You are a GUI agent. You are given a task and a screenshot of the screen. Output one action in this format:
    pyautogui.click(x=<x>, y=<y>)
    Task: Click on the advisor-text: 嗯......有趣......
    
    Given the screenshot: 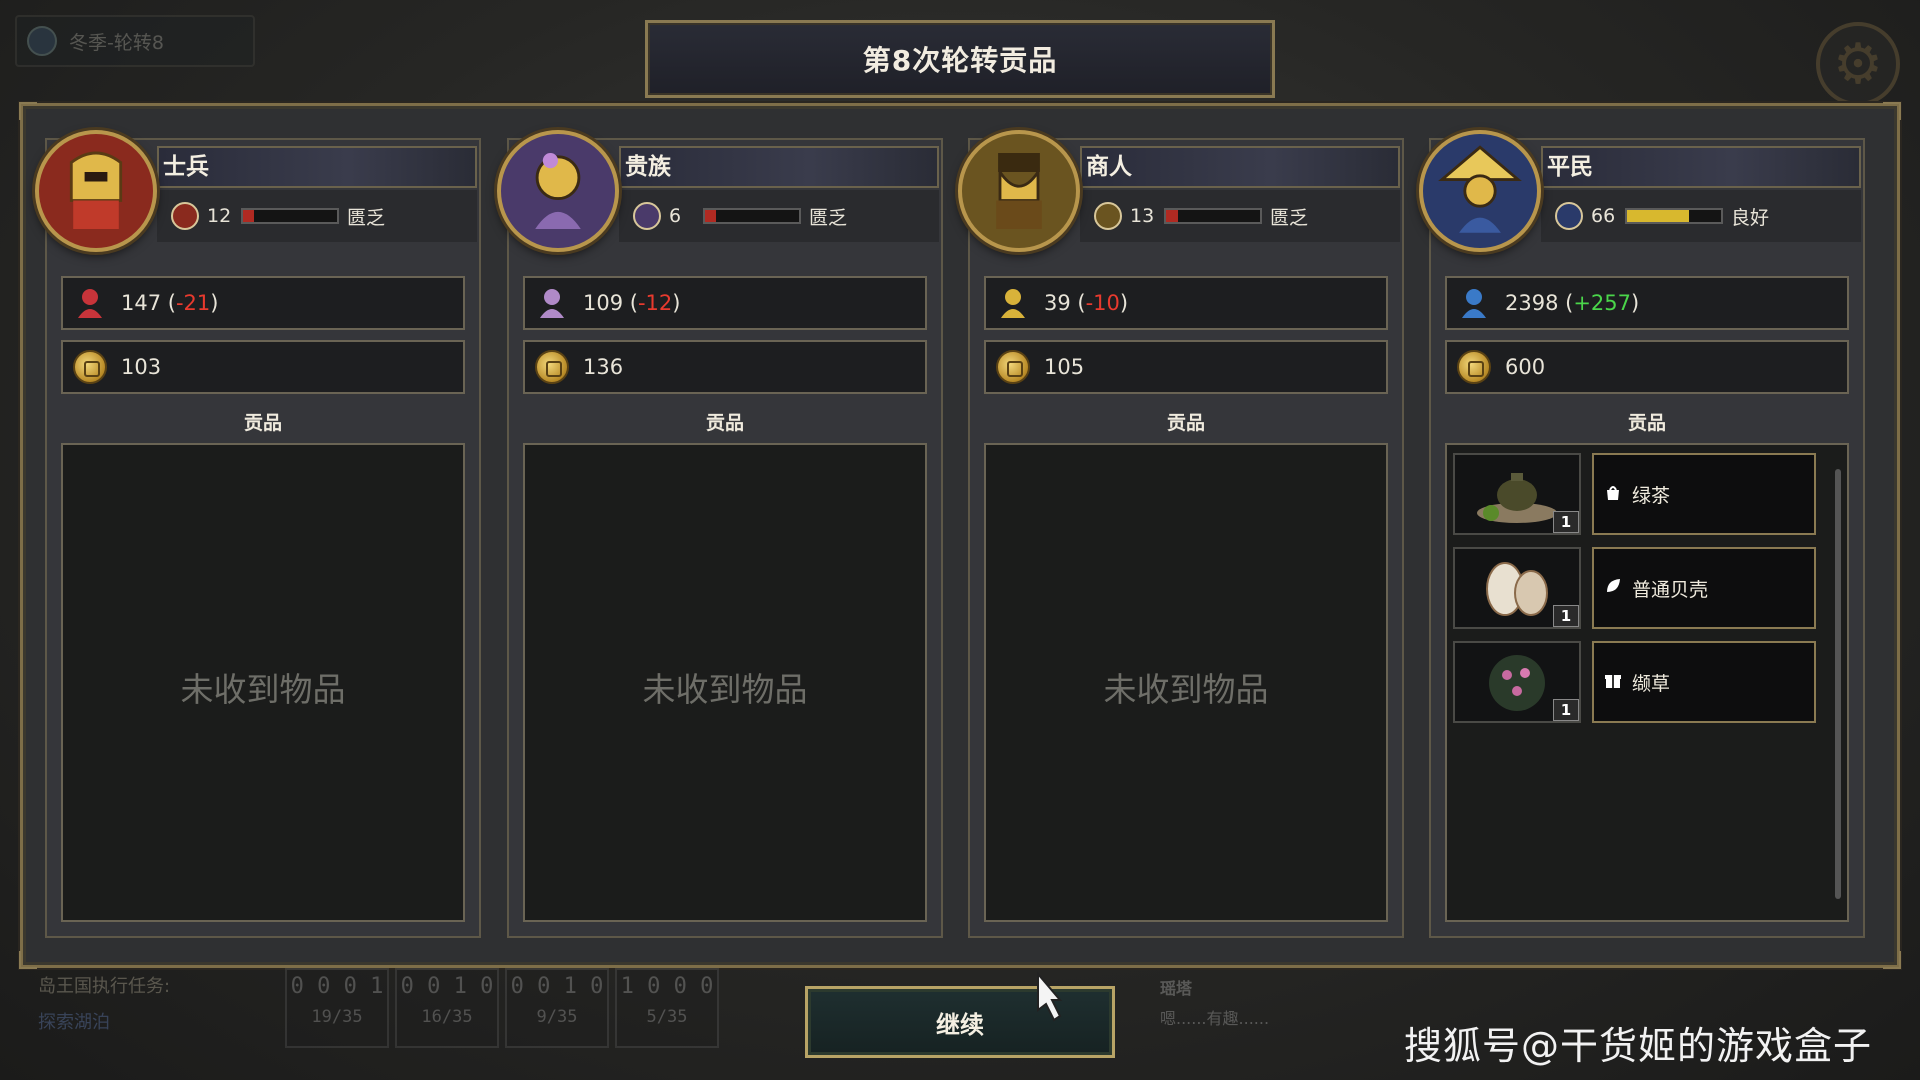 What is the action you would take?
    pyautogui.click(x=1215, y=1018)
    